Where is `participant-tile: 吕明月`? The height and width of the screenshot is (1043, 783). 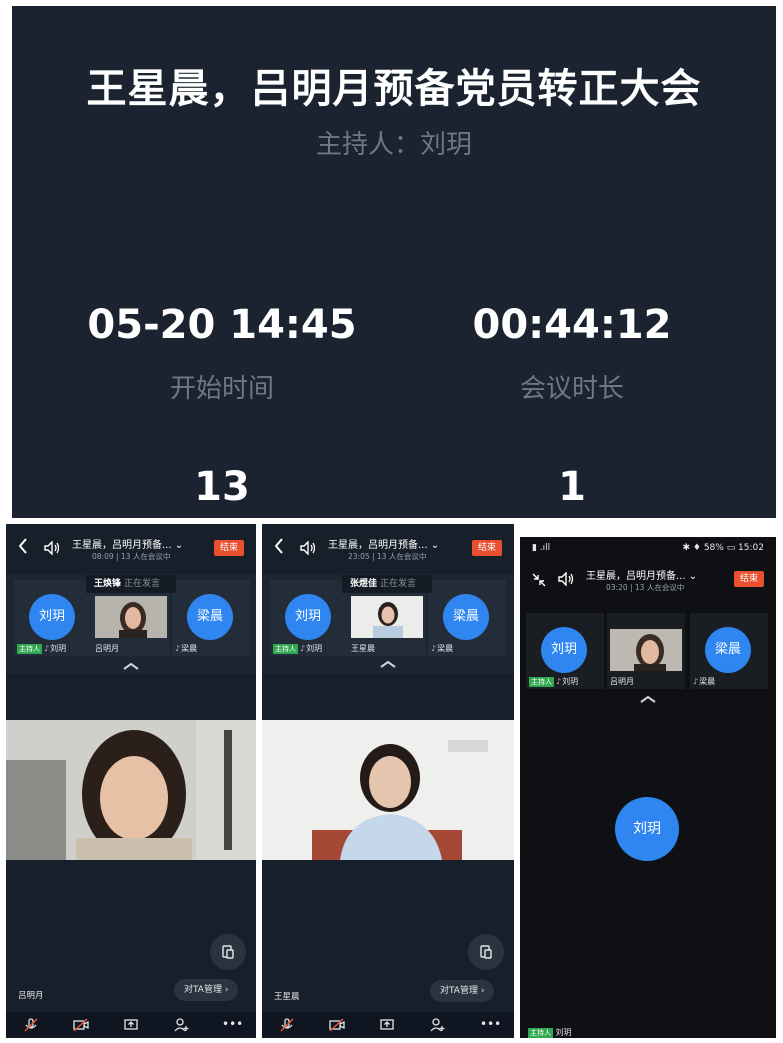 participant-tile: 吕明月 is located at coordinates (646, 651).